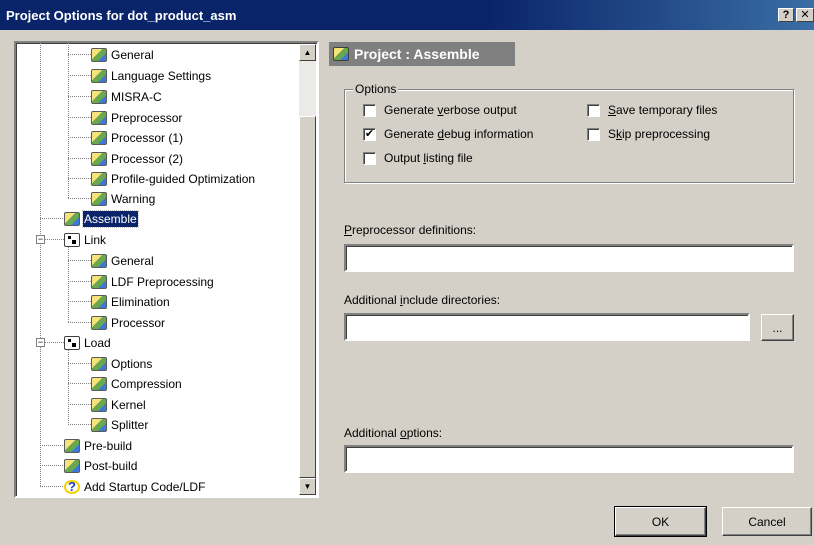  I want to click on include-directories-label: Additional include directories:, so click(422, 300).